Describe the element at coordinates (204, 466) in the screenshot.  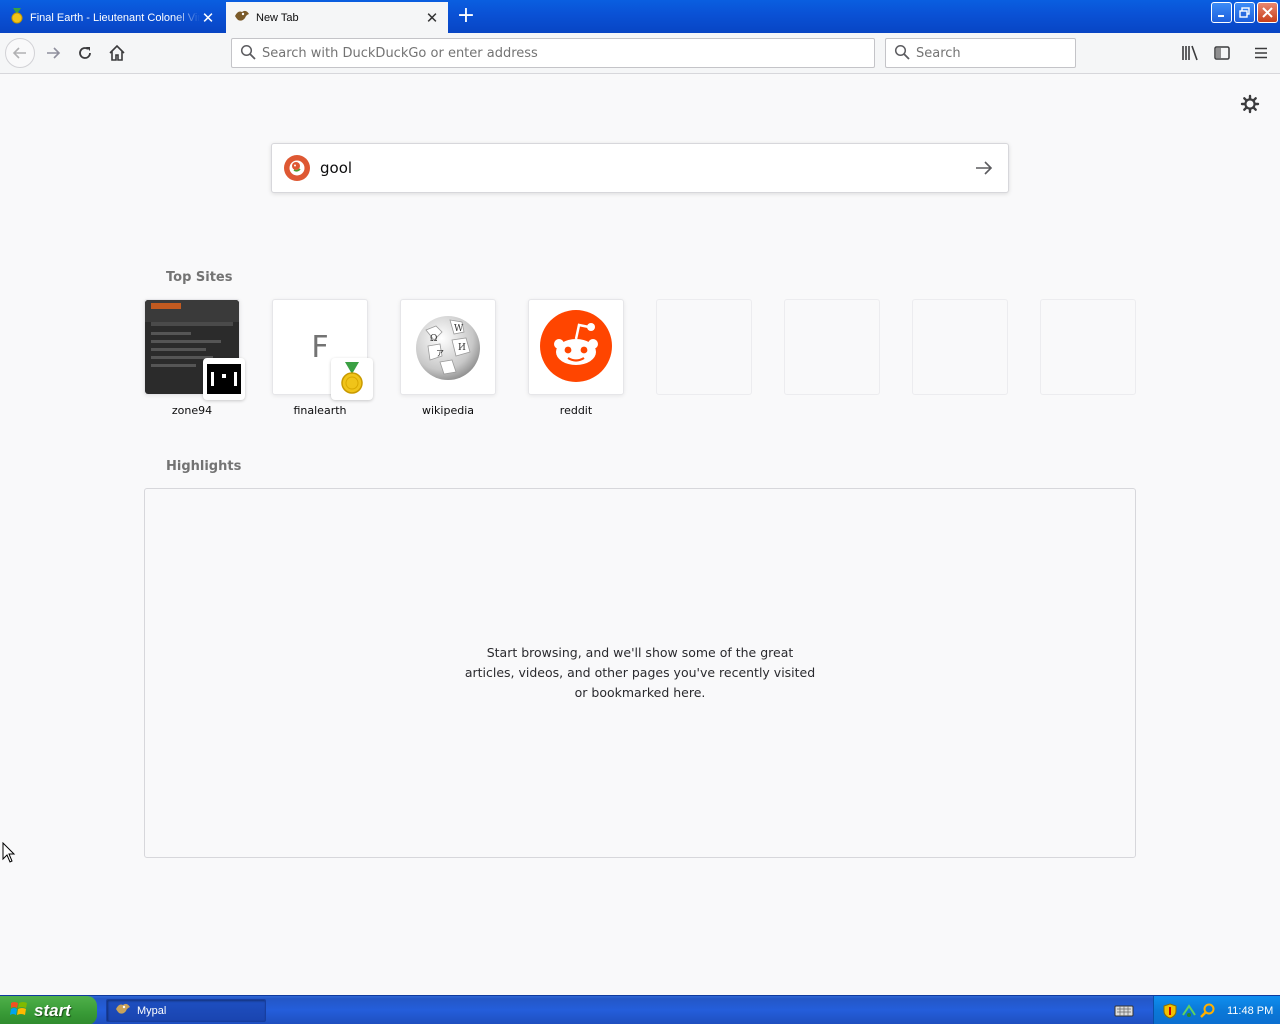
I see `highlights-title: Highlights` at that location.